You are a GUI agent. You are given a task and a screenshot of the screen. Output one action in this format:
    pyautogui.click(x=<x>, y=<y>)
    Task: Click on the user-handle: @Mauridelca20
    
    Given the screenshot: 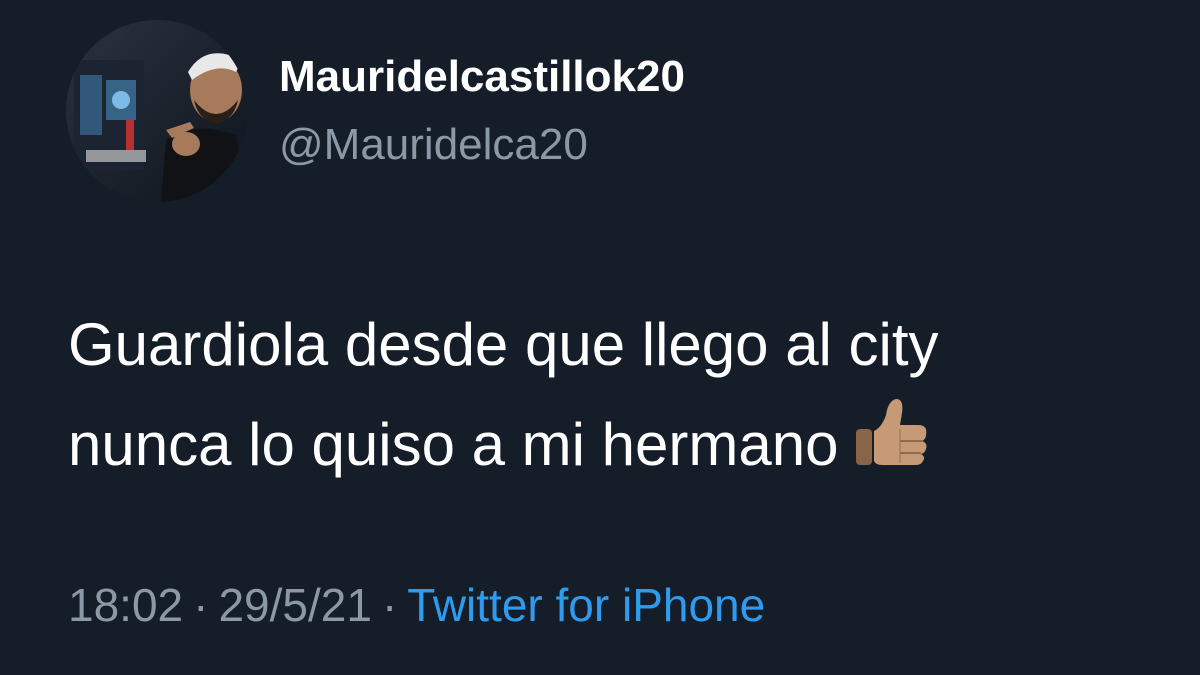 What is the action you would take?
    pyautogui.click(x=433, y=145)
    